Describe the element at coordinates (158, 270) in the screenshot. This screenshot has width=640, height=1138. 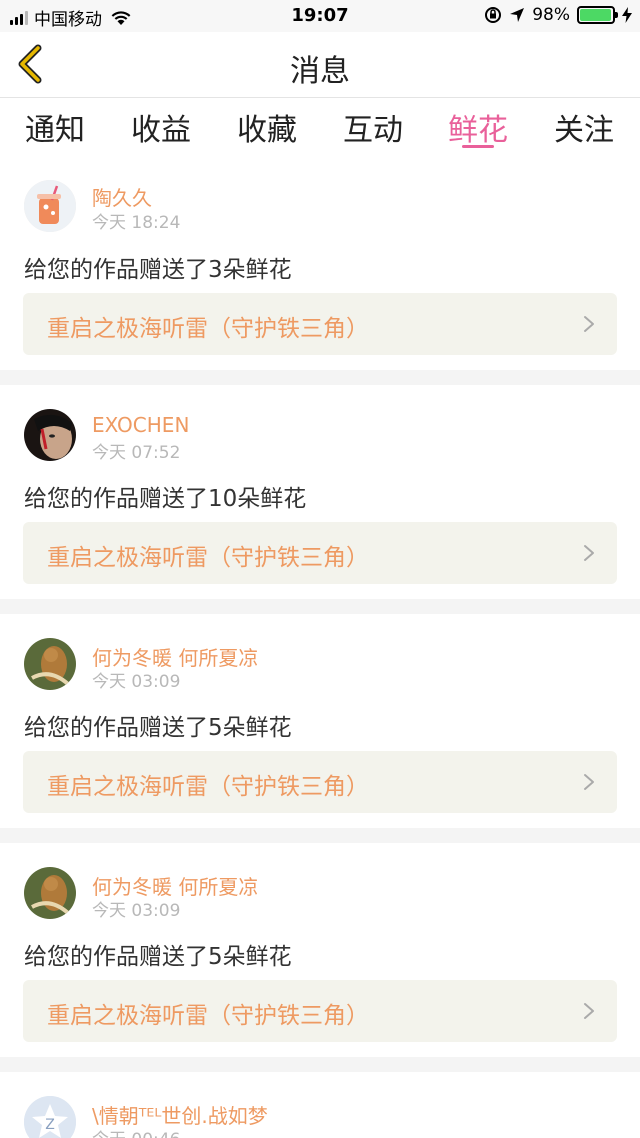
I see `message-text: 给您的作品赠送了3朵鲜花` at that location.